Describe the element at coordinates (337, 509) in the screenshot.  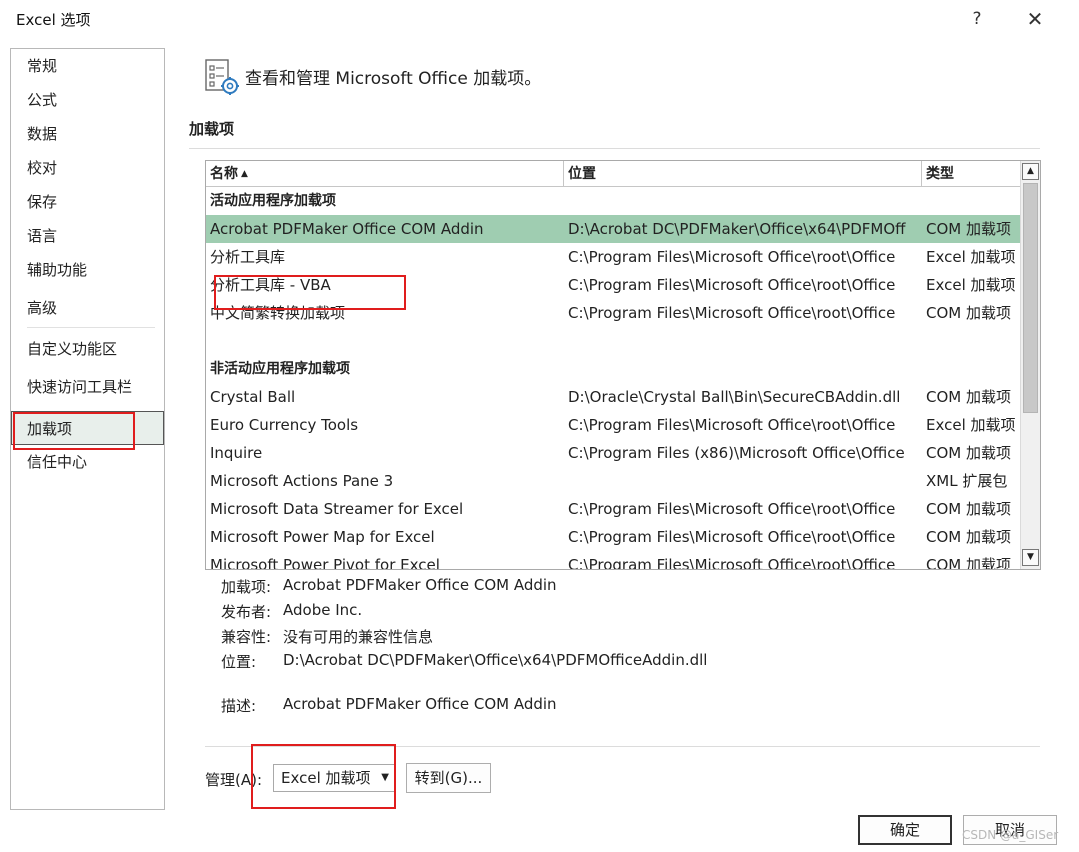
I see `addin-name: Microsoft Data Streamer for Excel` at that location.